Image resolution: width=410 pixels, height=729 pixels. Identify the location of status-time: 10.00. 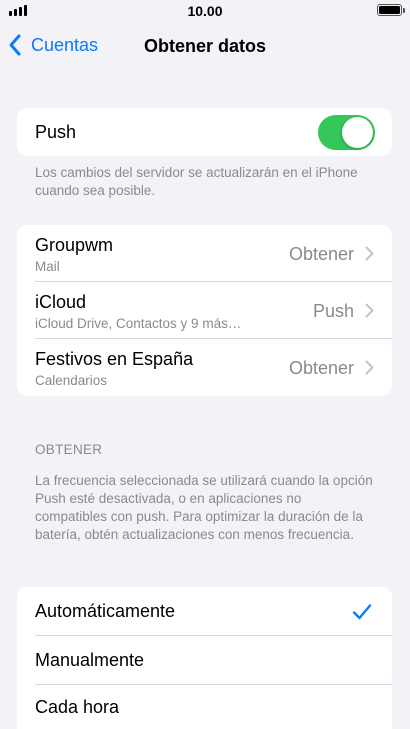
(205, 11).